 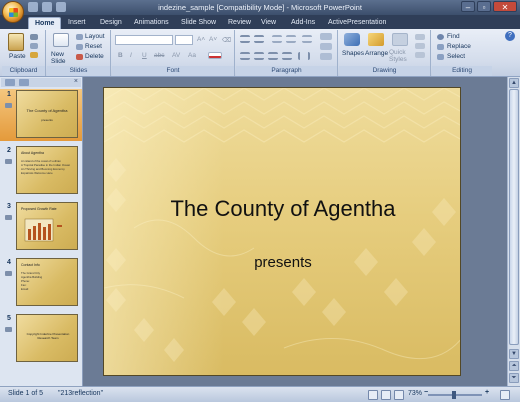 What do you see at coordinates (226, 40) in the screenshot?
I see `clear-format-icon: ⌫` at bounding box center [226, 40].